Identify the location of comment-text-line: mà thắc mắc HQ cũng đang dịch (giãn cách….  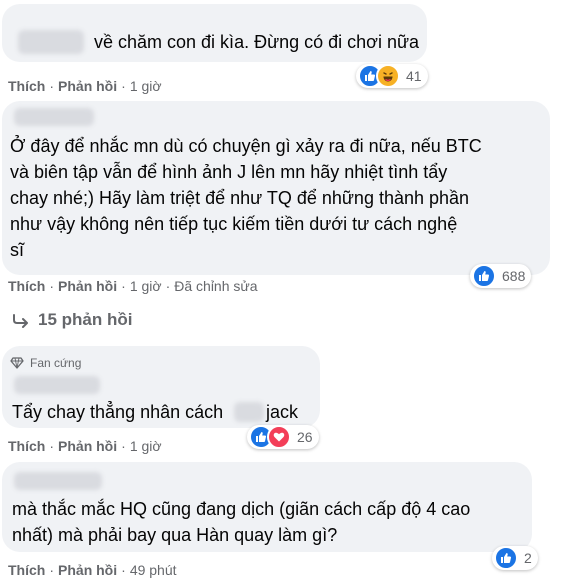
(241, 509).